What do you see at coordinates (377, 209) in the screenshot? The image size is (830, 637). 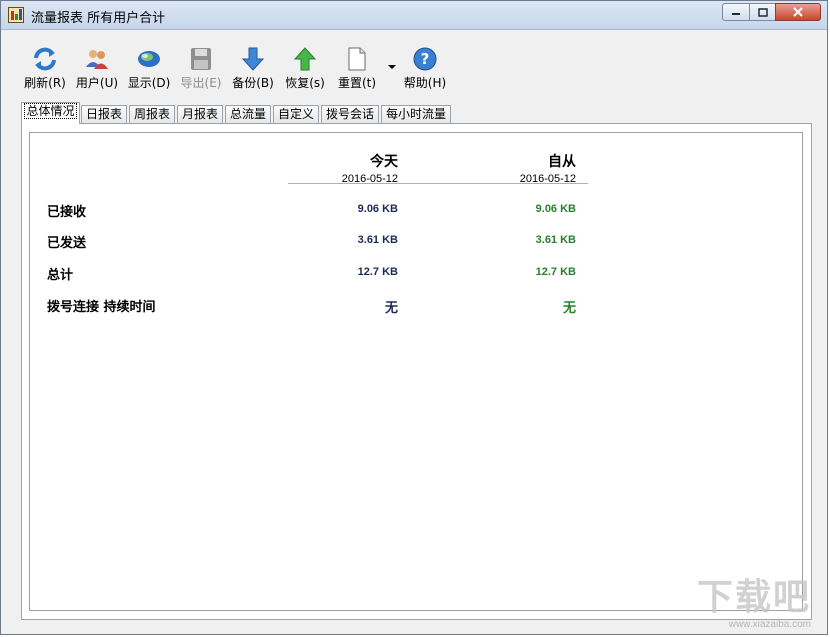 I see `row-received-today: 9.06 KB` at bounding box center [377, 209].